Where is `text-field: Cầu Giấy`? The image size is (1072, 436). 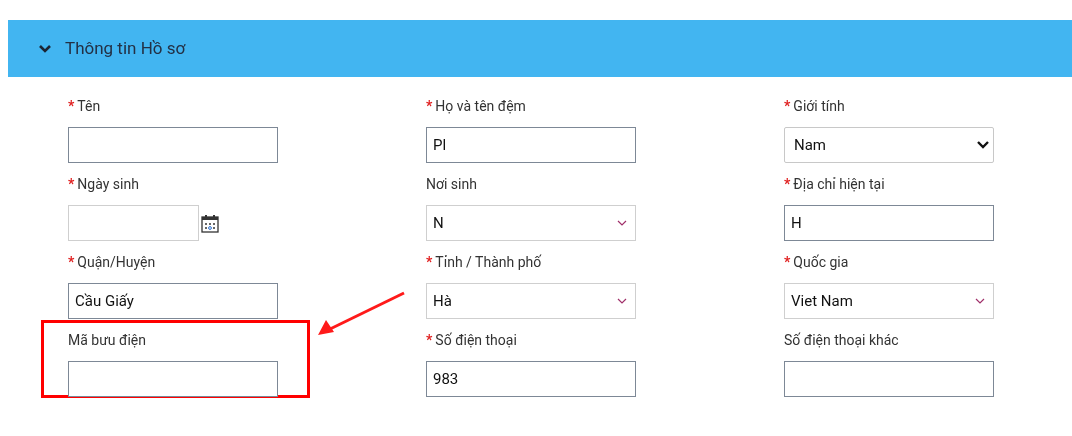
text-field: Cầu Giấy is located at coordinates (173, 301).